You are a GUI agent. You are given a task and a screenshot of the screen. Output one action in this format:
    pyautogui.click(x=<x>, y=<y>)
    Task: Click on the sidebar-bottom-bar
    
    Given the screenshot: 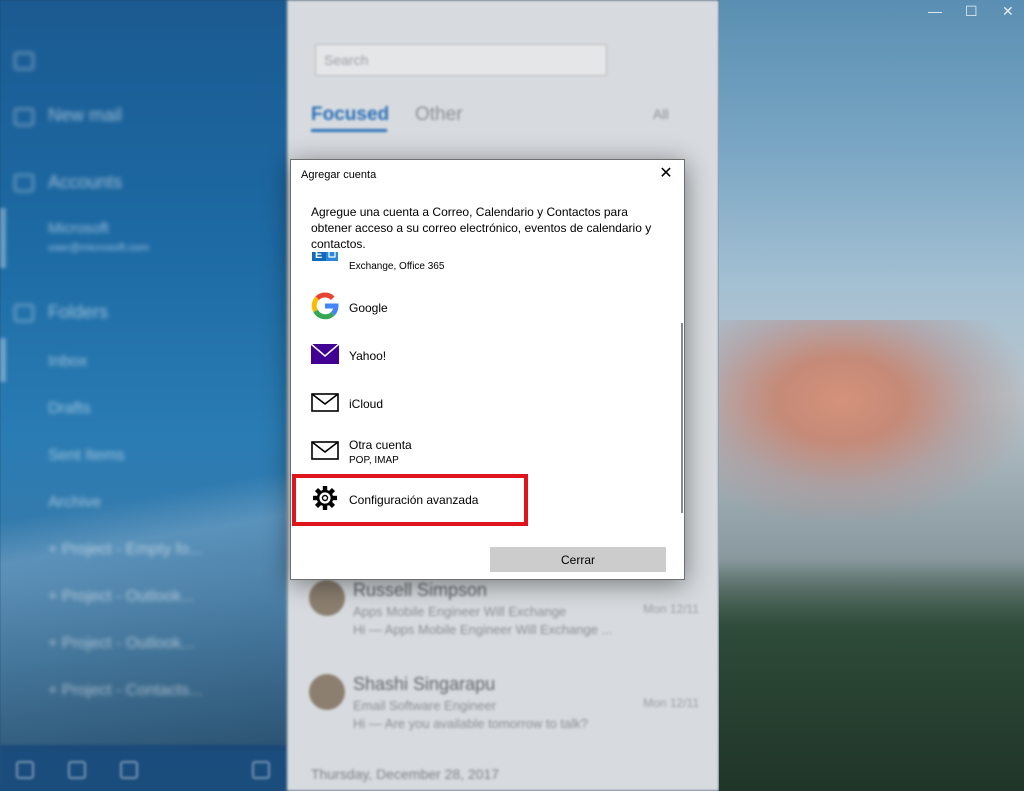 What is the action you would take?
    pyautogui.click(x=143, y=768)
    